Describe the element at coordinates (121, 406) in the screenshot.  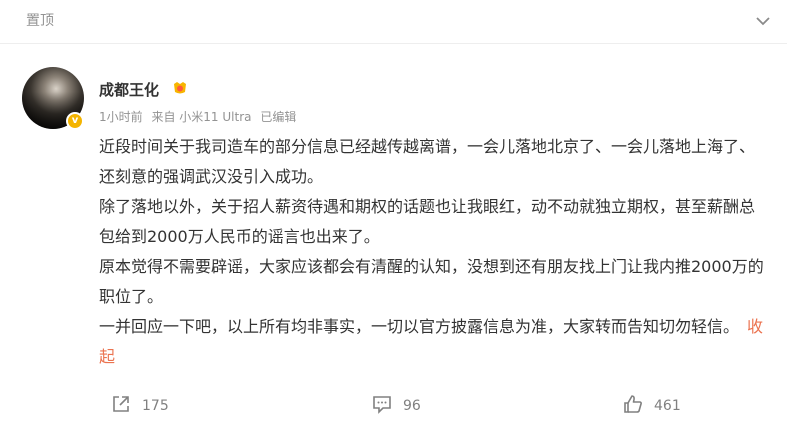
I see `repost-icon` at that location.